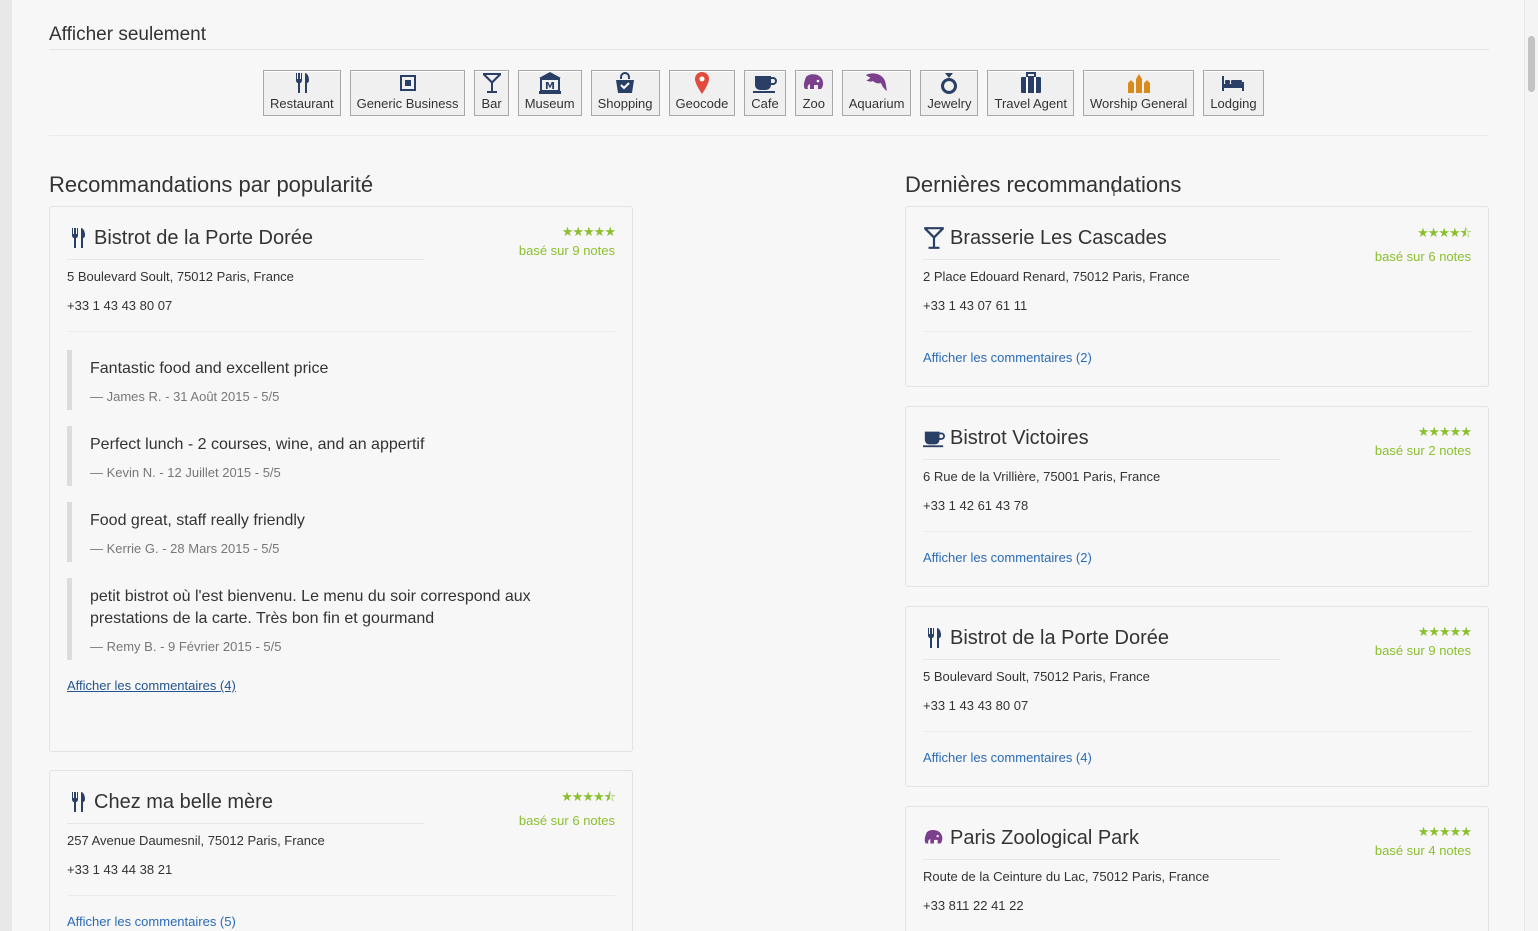 The height and width of the screenshot is (931, 1538). What do you see at coordinates (491, 103) in the screenshot?
I see `filter-label: Bar` at bounding box center [491, 103].